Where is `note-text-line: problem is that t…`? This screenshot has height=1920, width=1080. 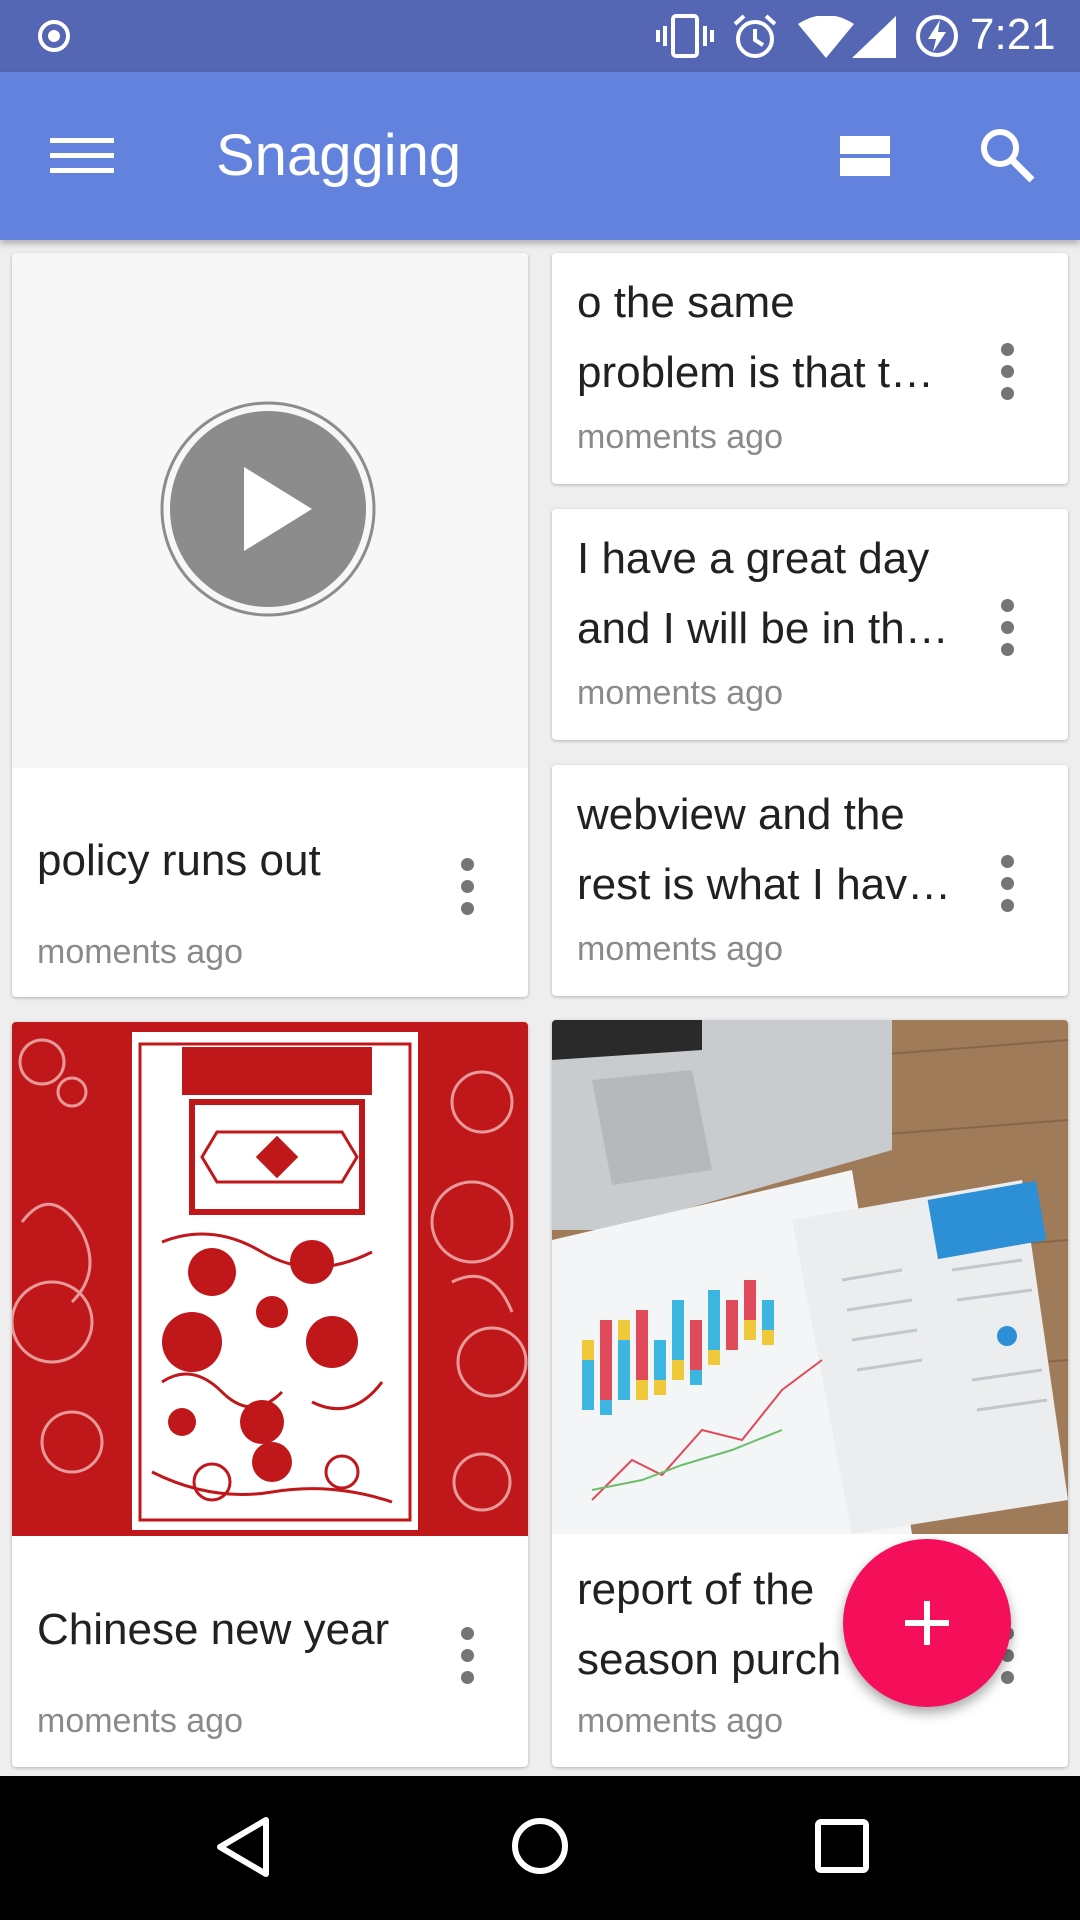
note-text-line: problem is that t… is located at coordinates (756, 372).